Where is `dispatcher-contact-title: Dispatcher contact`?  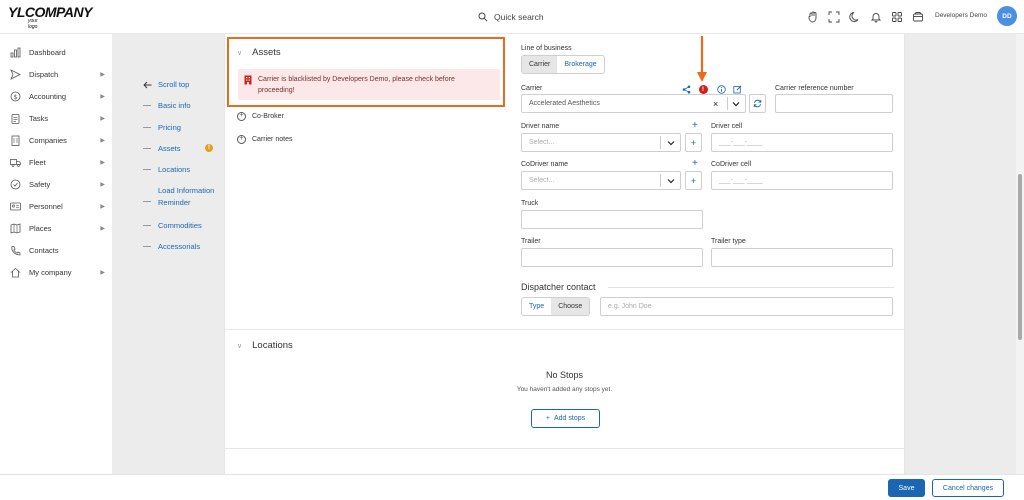 dispatcher-contact-title: Dispatcher contact is located at coordinates (558, 287).